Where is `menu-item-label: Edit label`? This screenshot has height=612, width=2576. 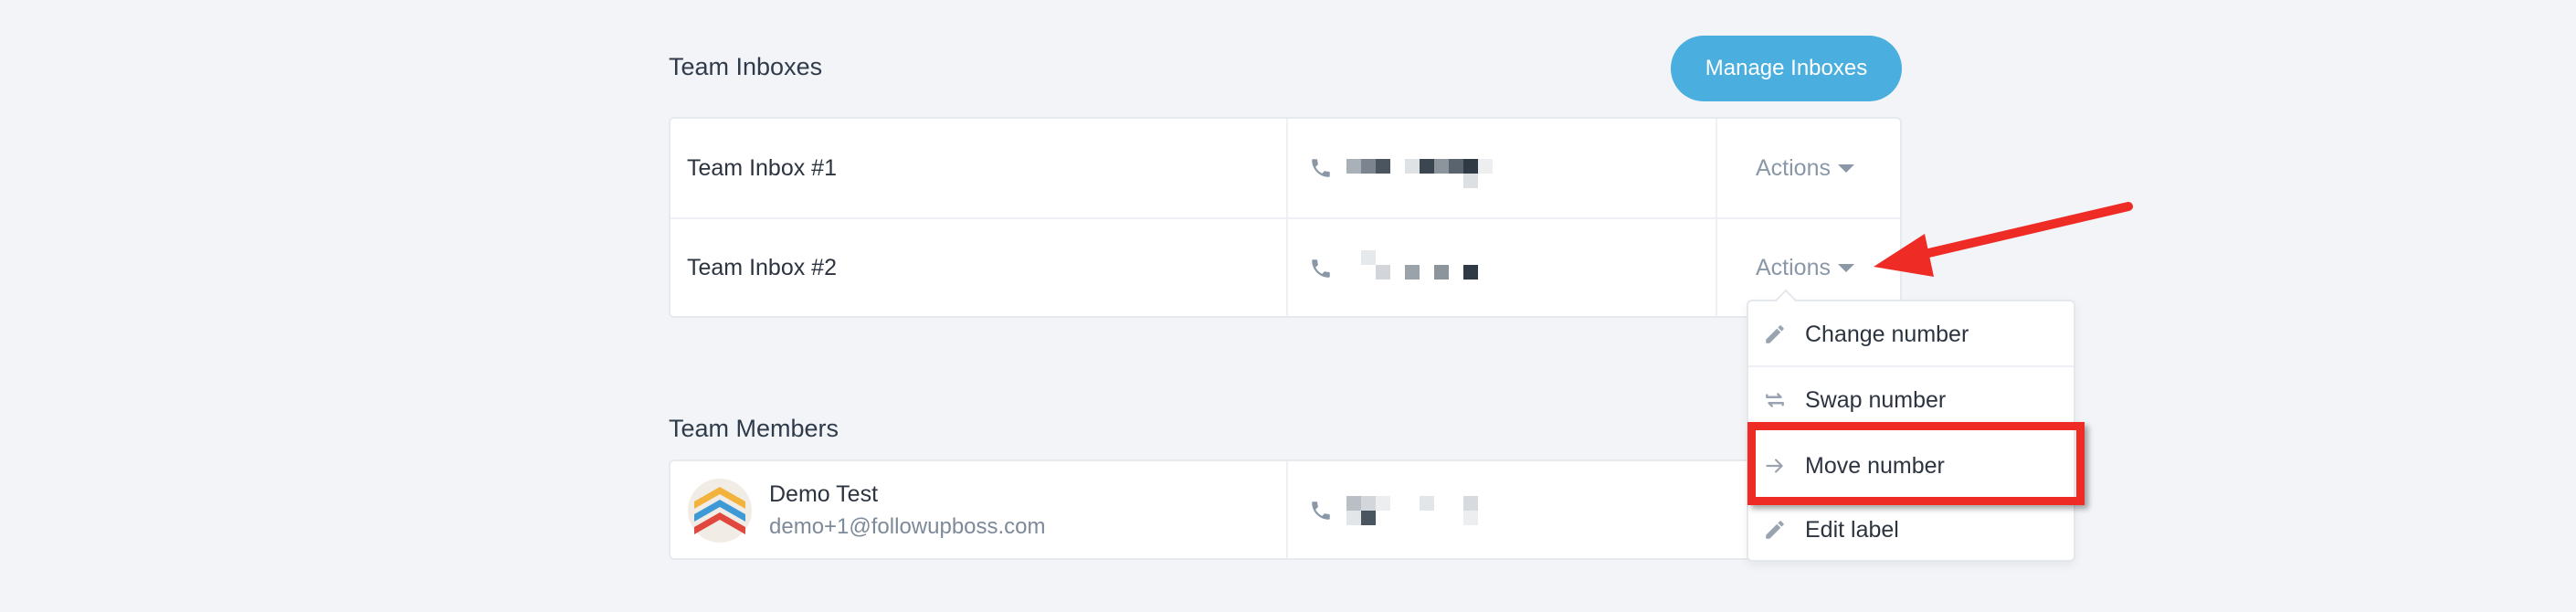
menu-item-label: Edit label is located at coordinates (1852, 529).